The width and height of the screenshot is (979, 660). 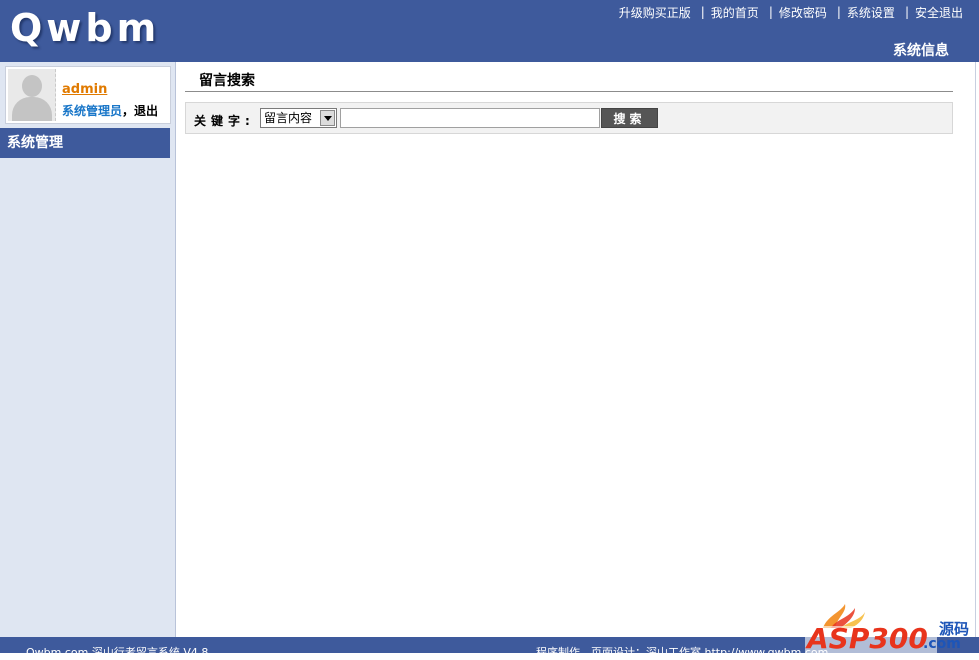 What do you see at coordinates (569, 91) in the screenshot?
I see `title-divider` at bounding box center [569, 91].